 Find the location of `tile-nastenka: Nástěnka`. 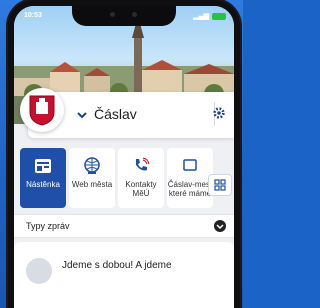

tile-nastenka: Nástěnka is located at coordinates (43, 178).